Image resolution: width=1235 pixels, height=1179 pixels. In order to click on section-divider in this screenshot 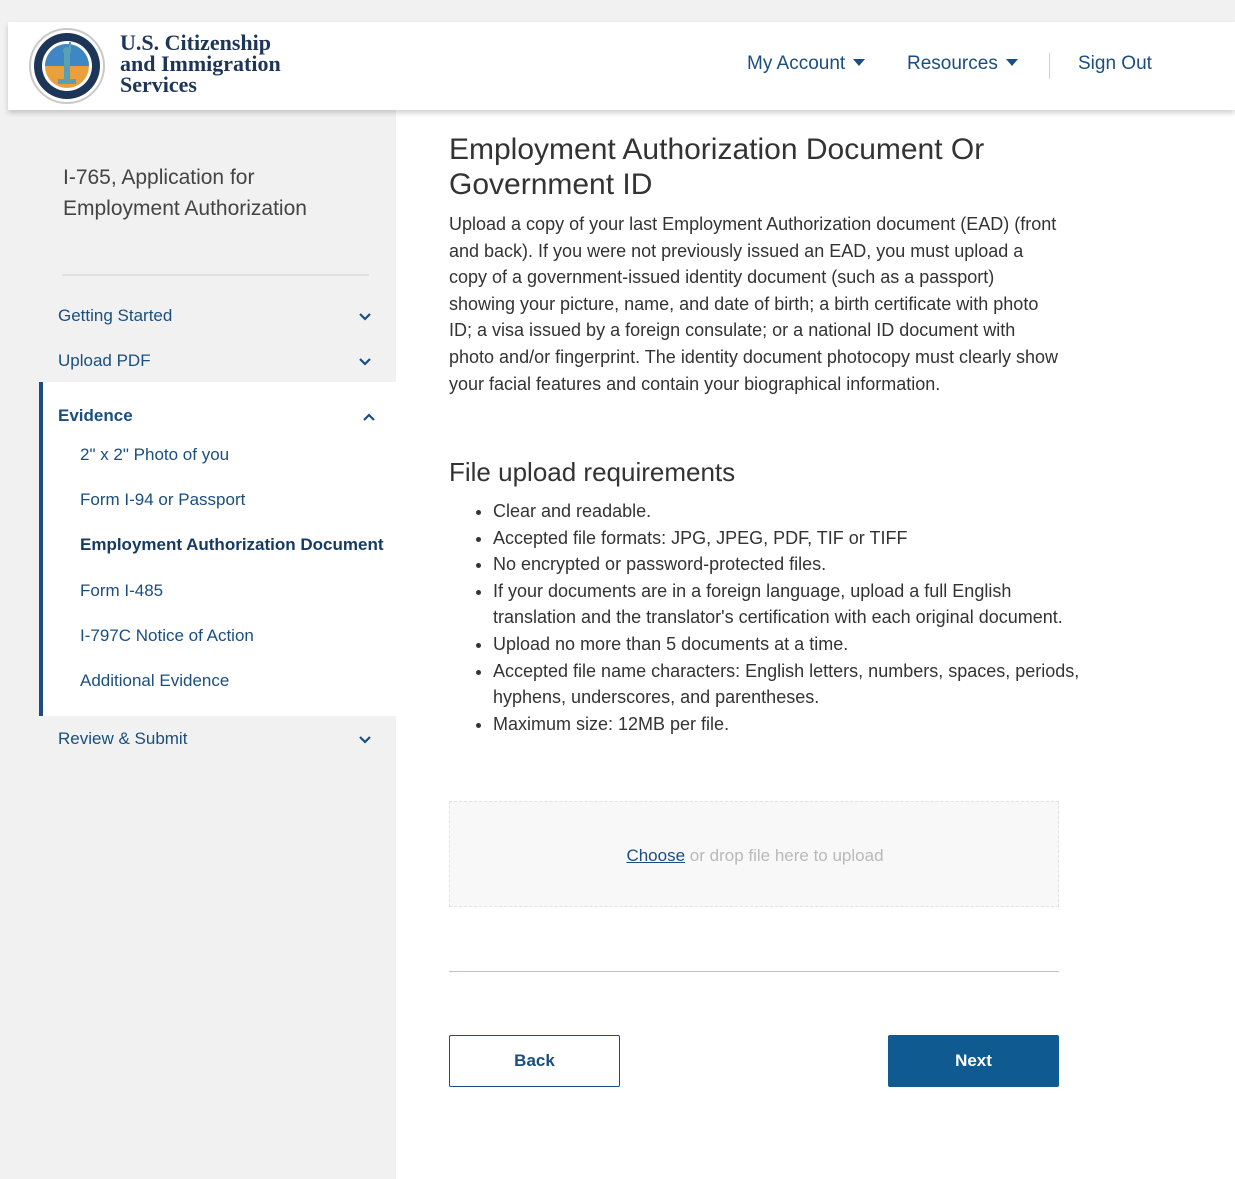, I will do `click(754, 971)`.